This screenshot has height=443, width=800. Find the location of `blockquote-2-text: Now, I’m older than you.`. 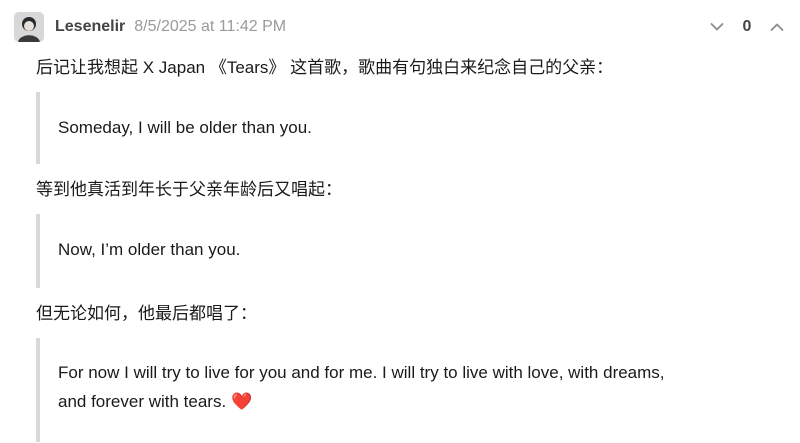

blockquote-2-text: Now, I’m older than you. is located at coordinates (149, 249).